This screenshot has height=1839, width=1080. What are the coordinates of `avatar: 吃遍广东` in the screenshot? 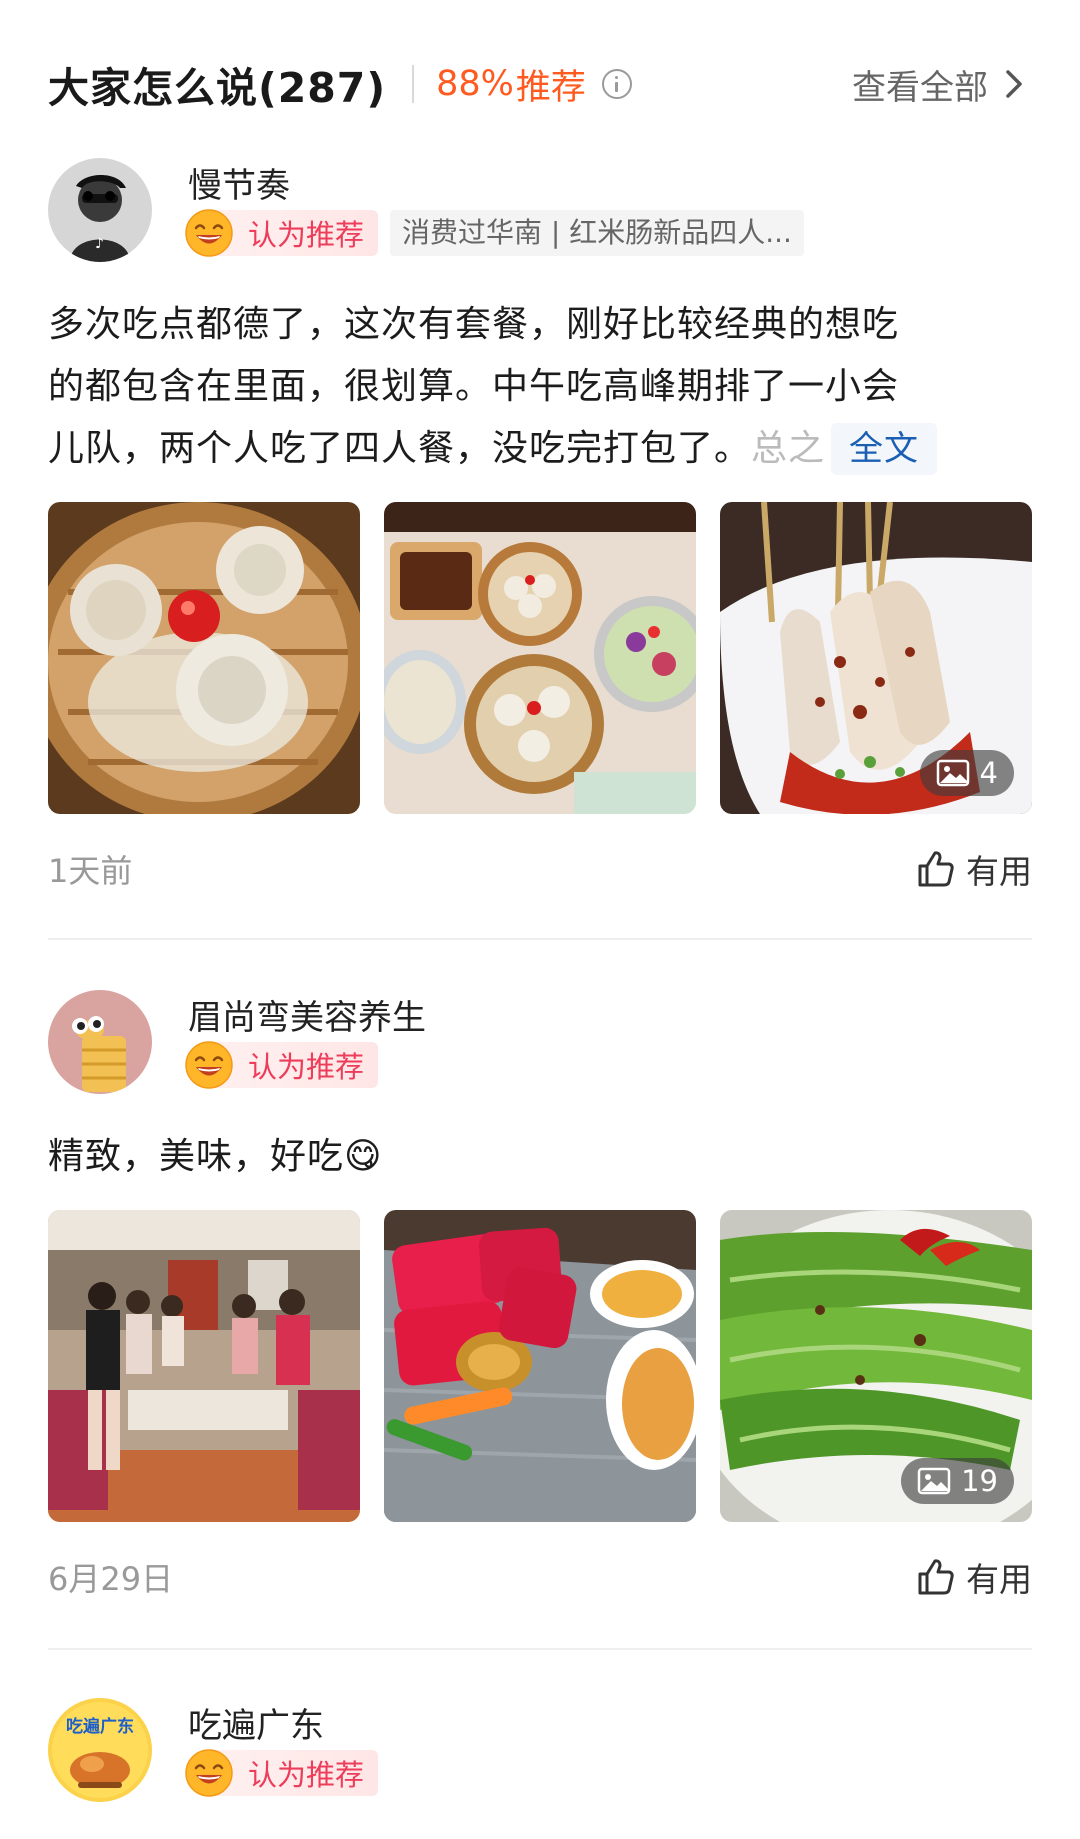 It's located at (100, 1750).